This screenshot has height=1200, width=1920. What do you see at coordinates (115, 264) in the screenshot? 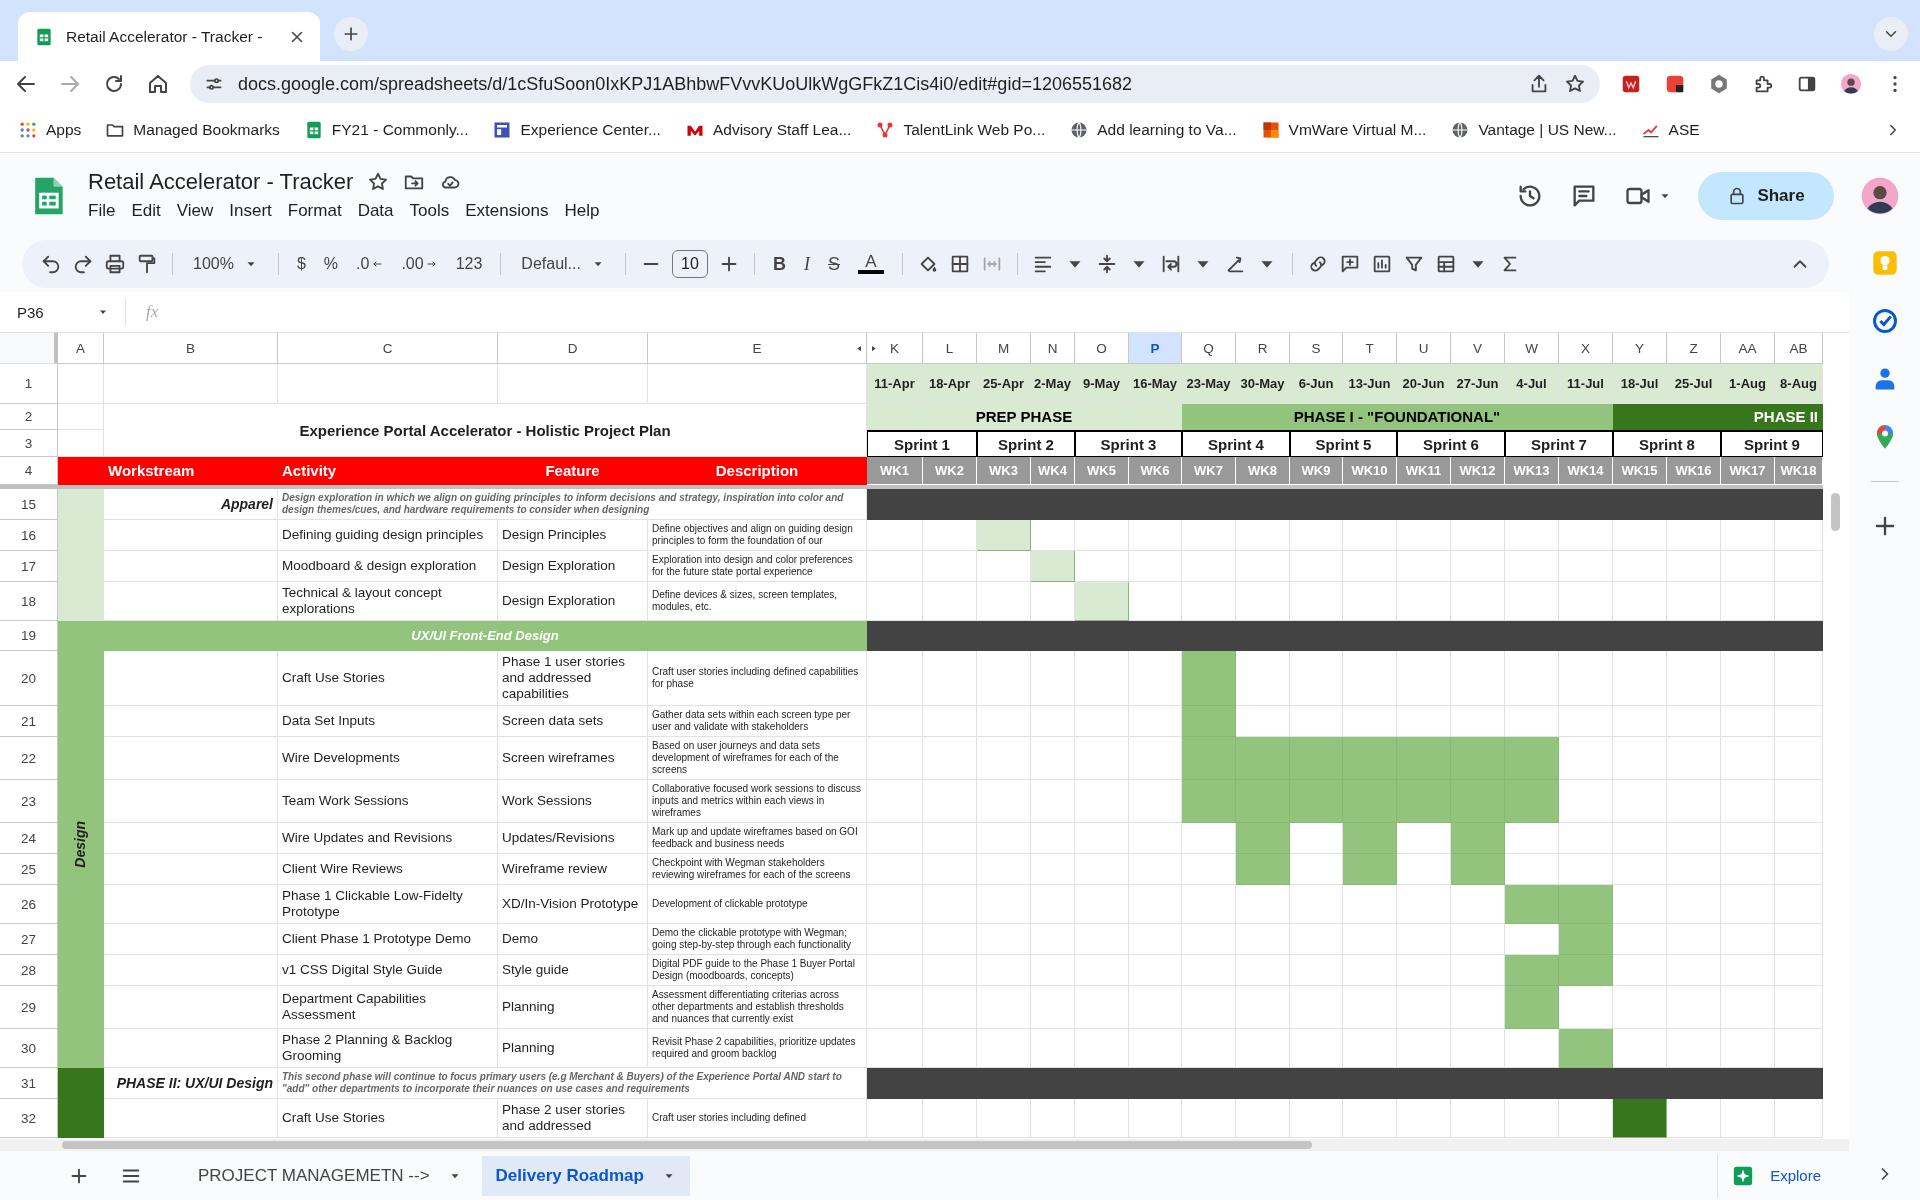
I see `print-icon` at bounding box center [115, 264].